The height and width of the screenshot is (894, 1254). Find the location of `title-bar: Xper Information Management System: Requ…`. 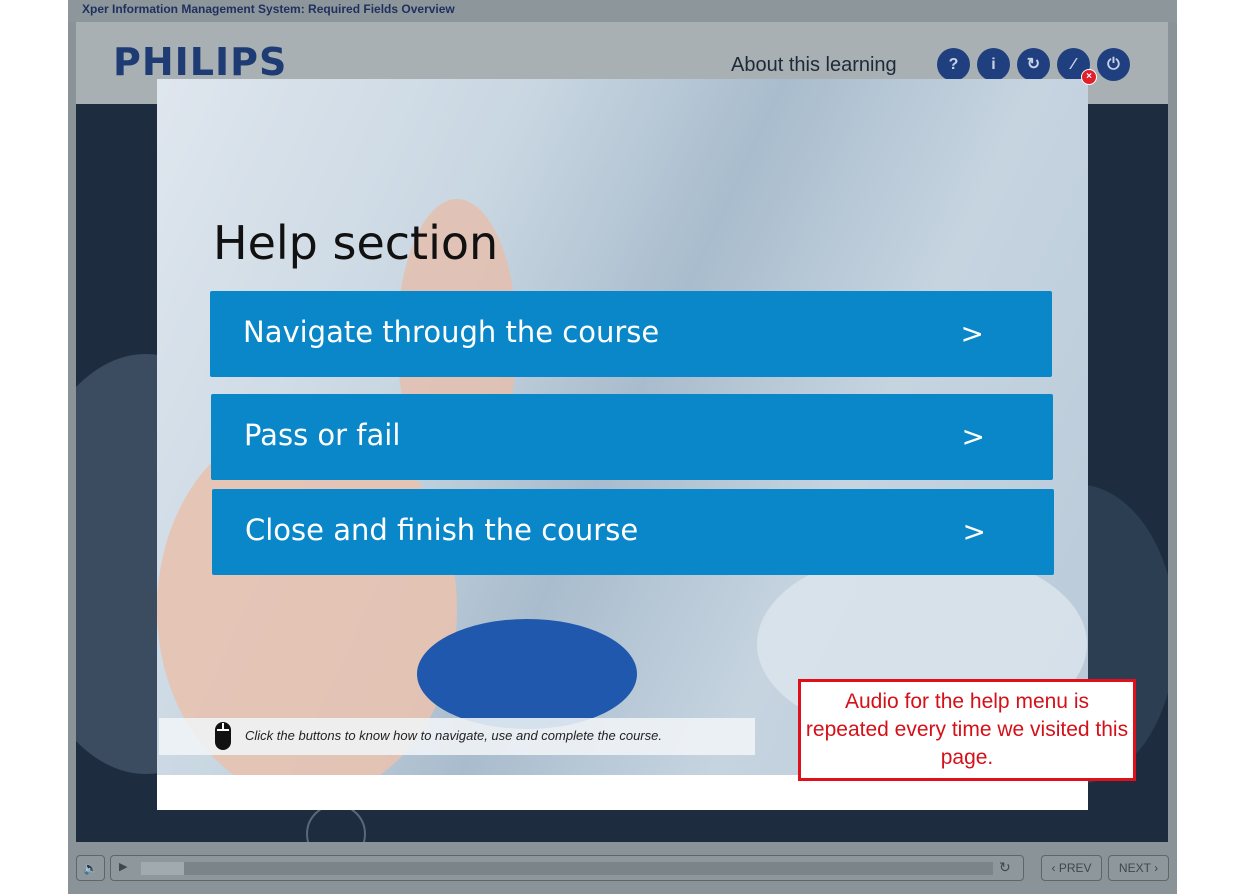

title-bar: Xper Information Management System: Requ… is located at coordinates (622, 11).